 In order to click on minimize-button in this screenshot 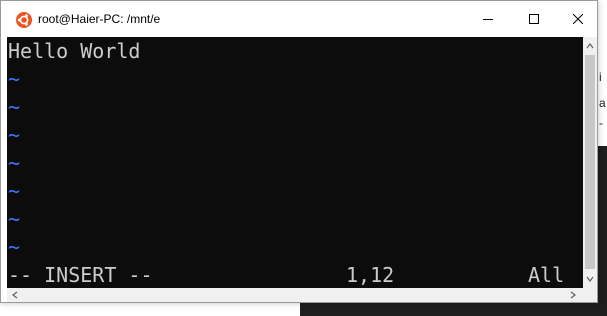, I will do `click(488, 19)`.